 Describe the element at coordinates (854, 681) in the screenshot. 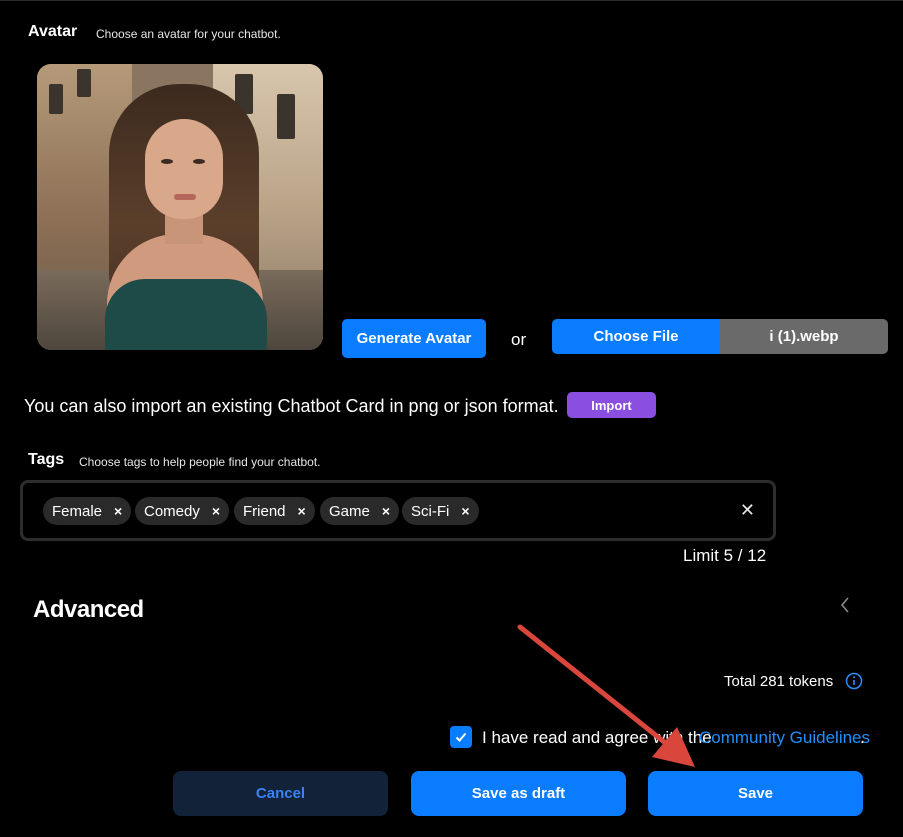

I see `info-icon` at that location.